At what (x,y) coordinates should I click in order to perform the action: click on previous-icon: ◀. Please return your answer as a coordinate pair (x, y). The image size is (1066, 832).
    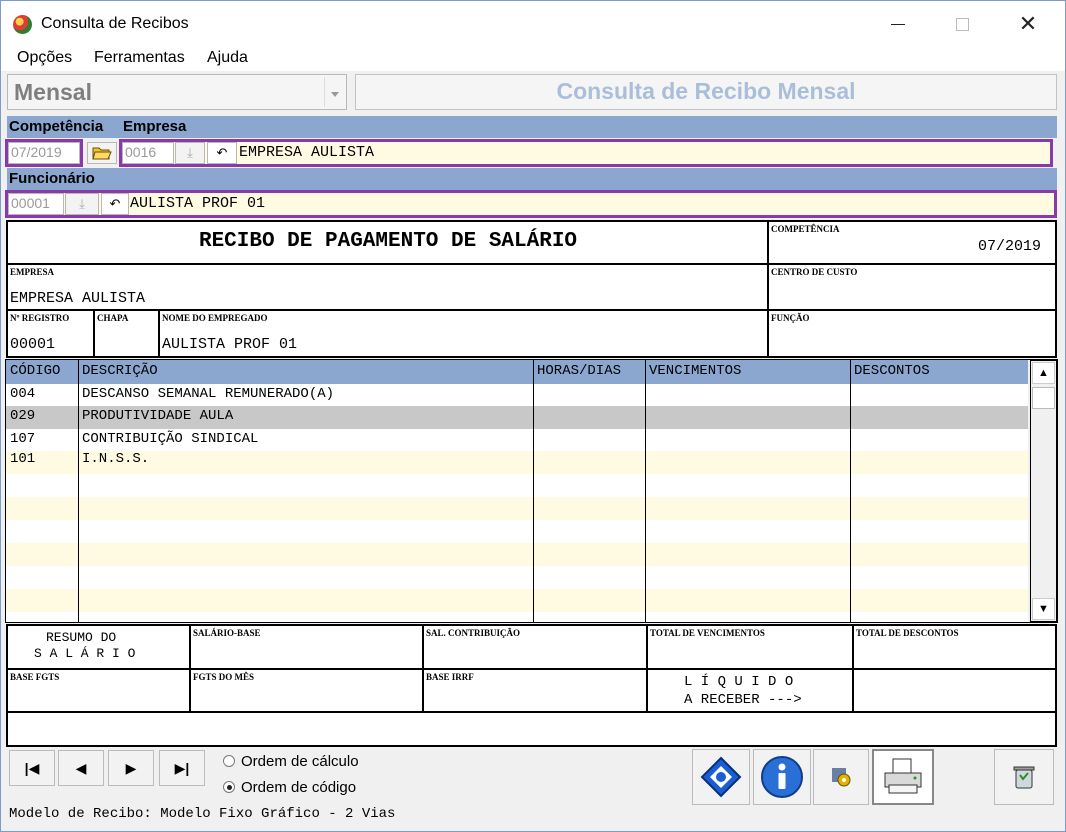
    Looking at the image, I should click on (81, 767).